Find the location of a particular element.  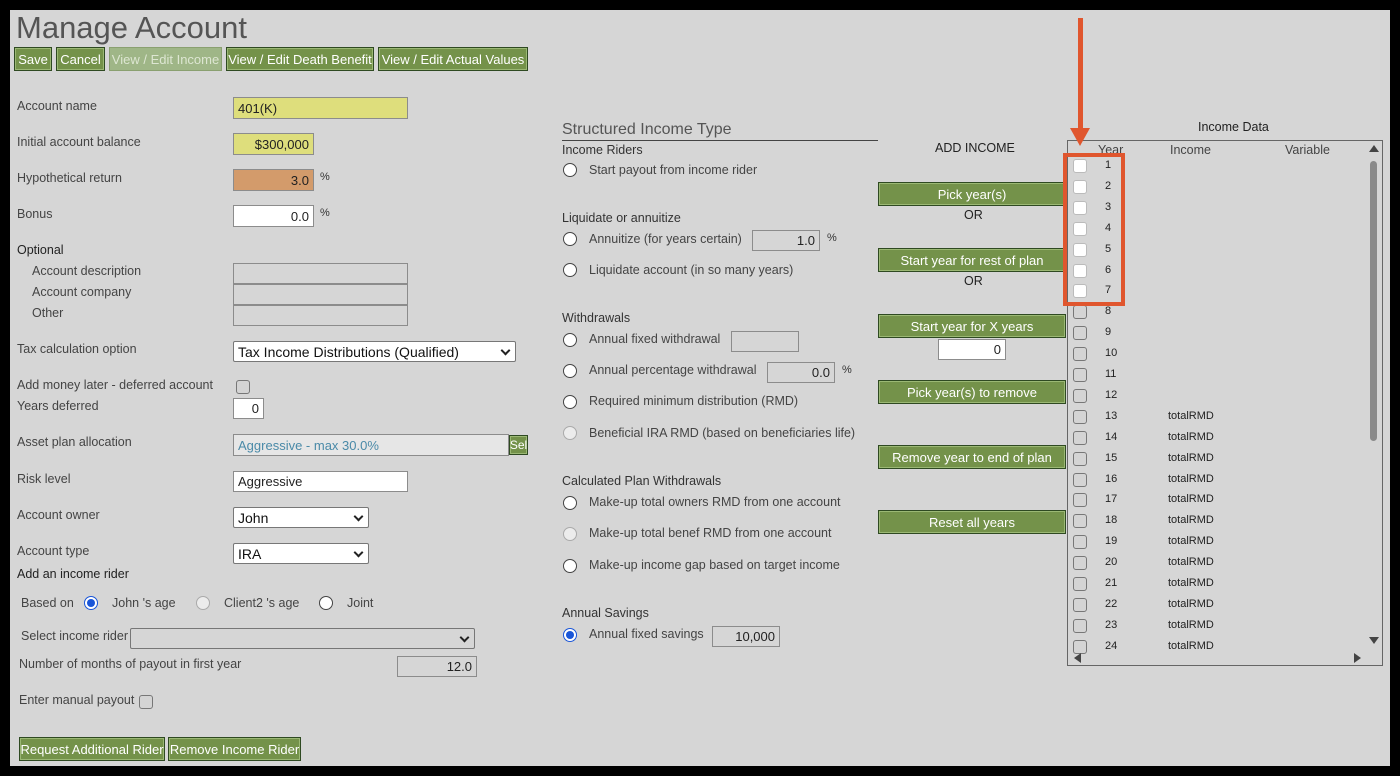

bonus-input: 0.0 is located at coordinates (273, 216).